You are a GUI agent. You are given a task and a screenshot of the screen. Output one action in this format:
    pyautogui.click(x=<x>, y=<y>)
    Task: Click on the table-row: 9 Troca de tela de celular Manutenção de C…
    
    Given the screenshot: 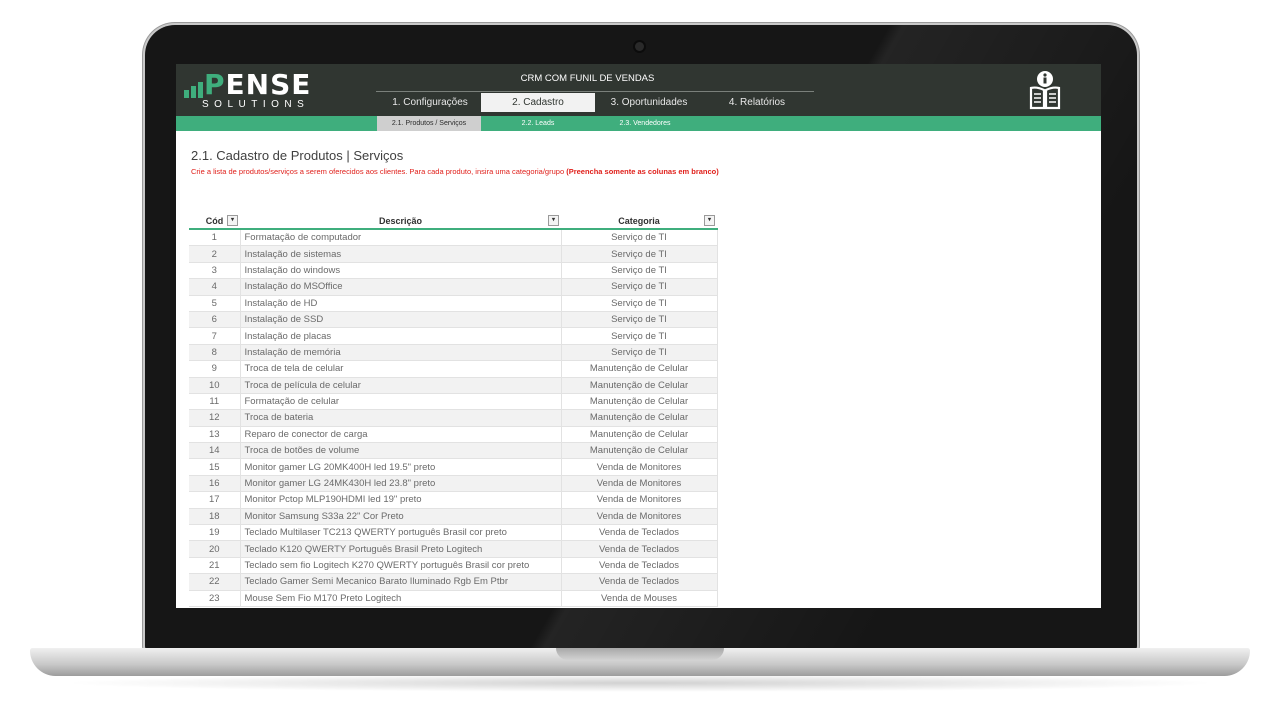 What is the action you would take?
    pyautogui.click(x=453, y=369)
    